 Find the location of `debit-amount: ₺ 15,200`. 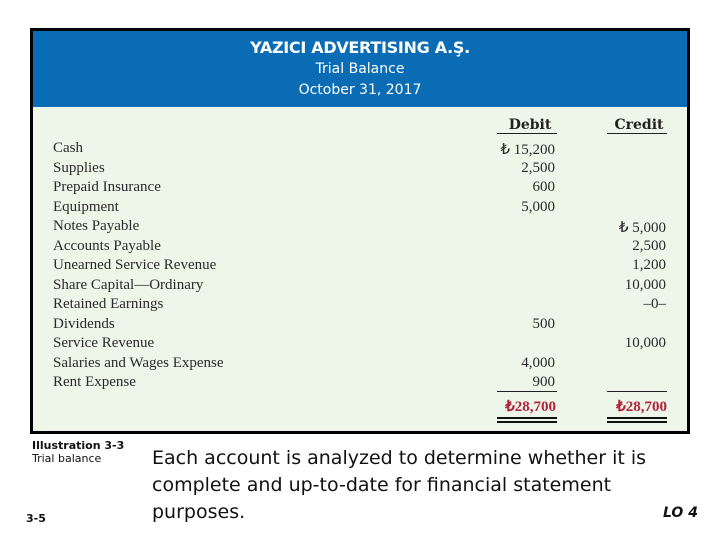

debit-amount: ₺ 15,200 is located at coordinates (527, 150).